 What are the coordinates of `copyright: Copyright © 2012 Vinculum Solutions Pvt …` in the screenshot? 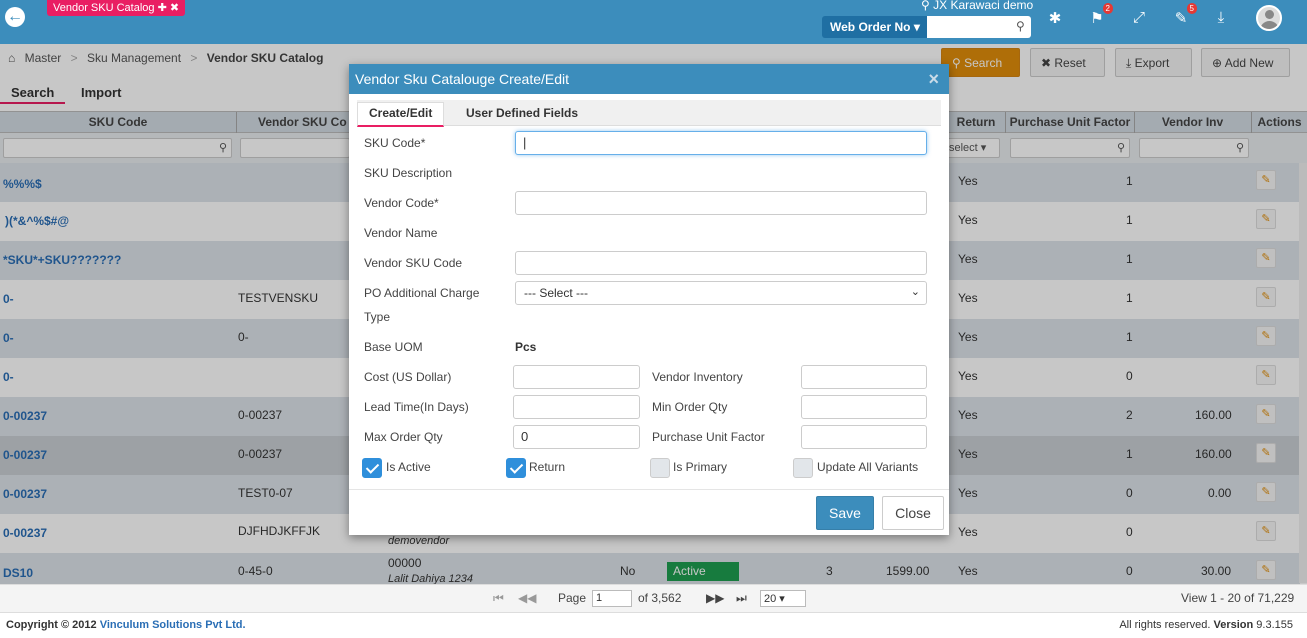 It's located at (126, 625).